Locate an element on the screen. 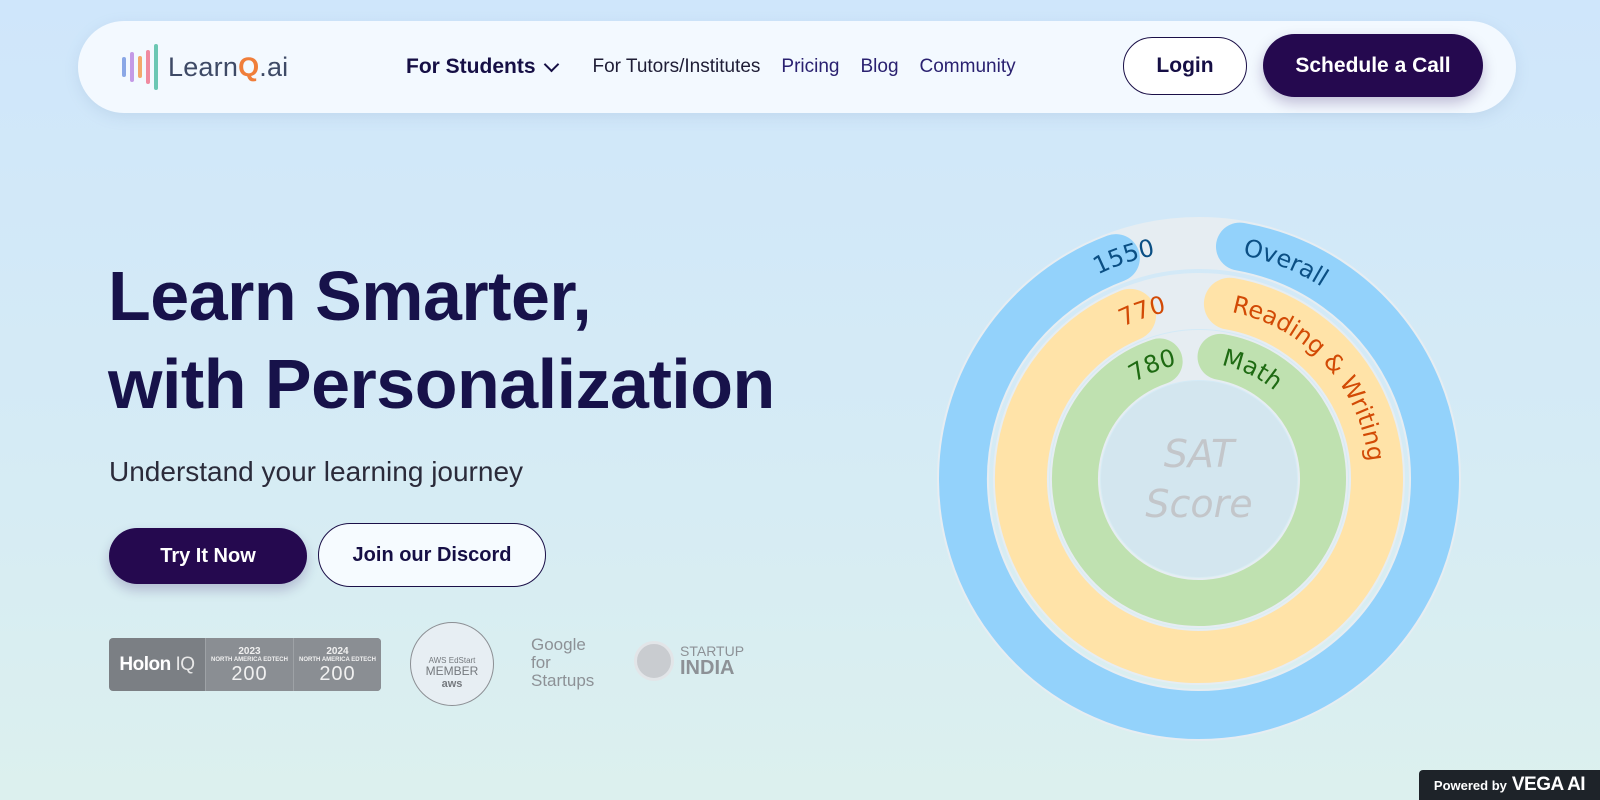 This screenshot has width=1600, height=800. nav-for-students-label: For Students is located at coordinates (471, 66).